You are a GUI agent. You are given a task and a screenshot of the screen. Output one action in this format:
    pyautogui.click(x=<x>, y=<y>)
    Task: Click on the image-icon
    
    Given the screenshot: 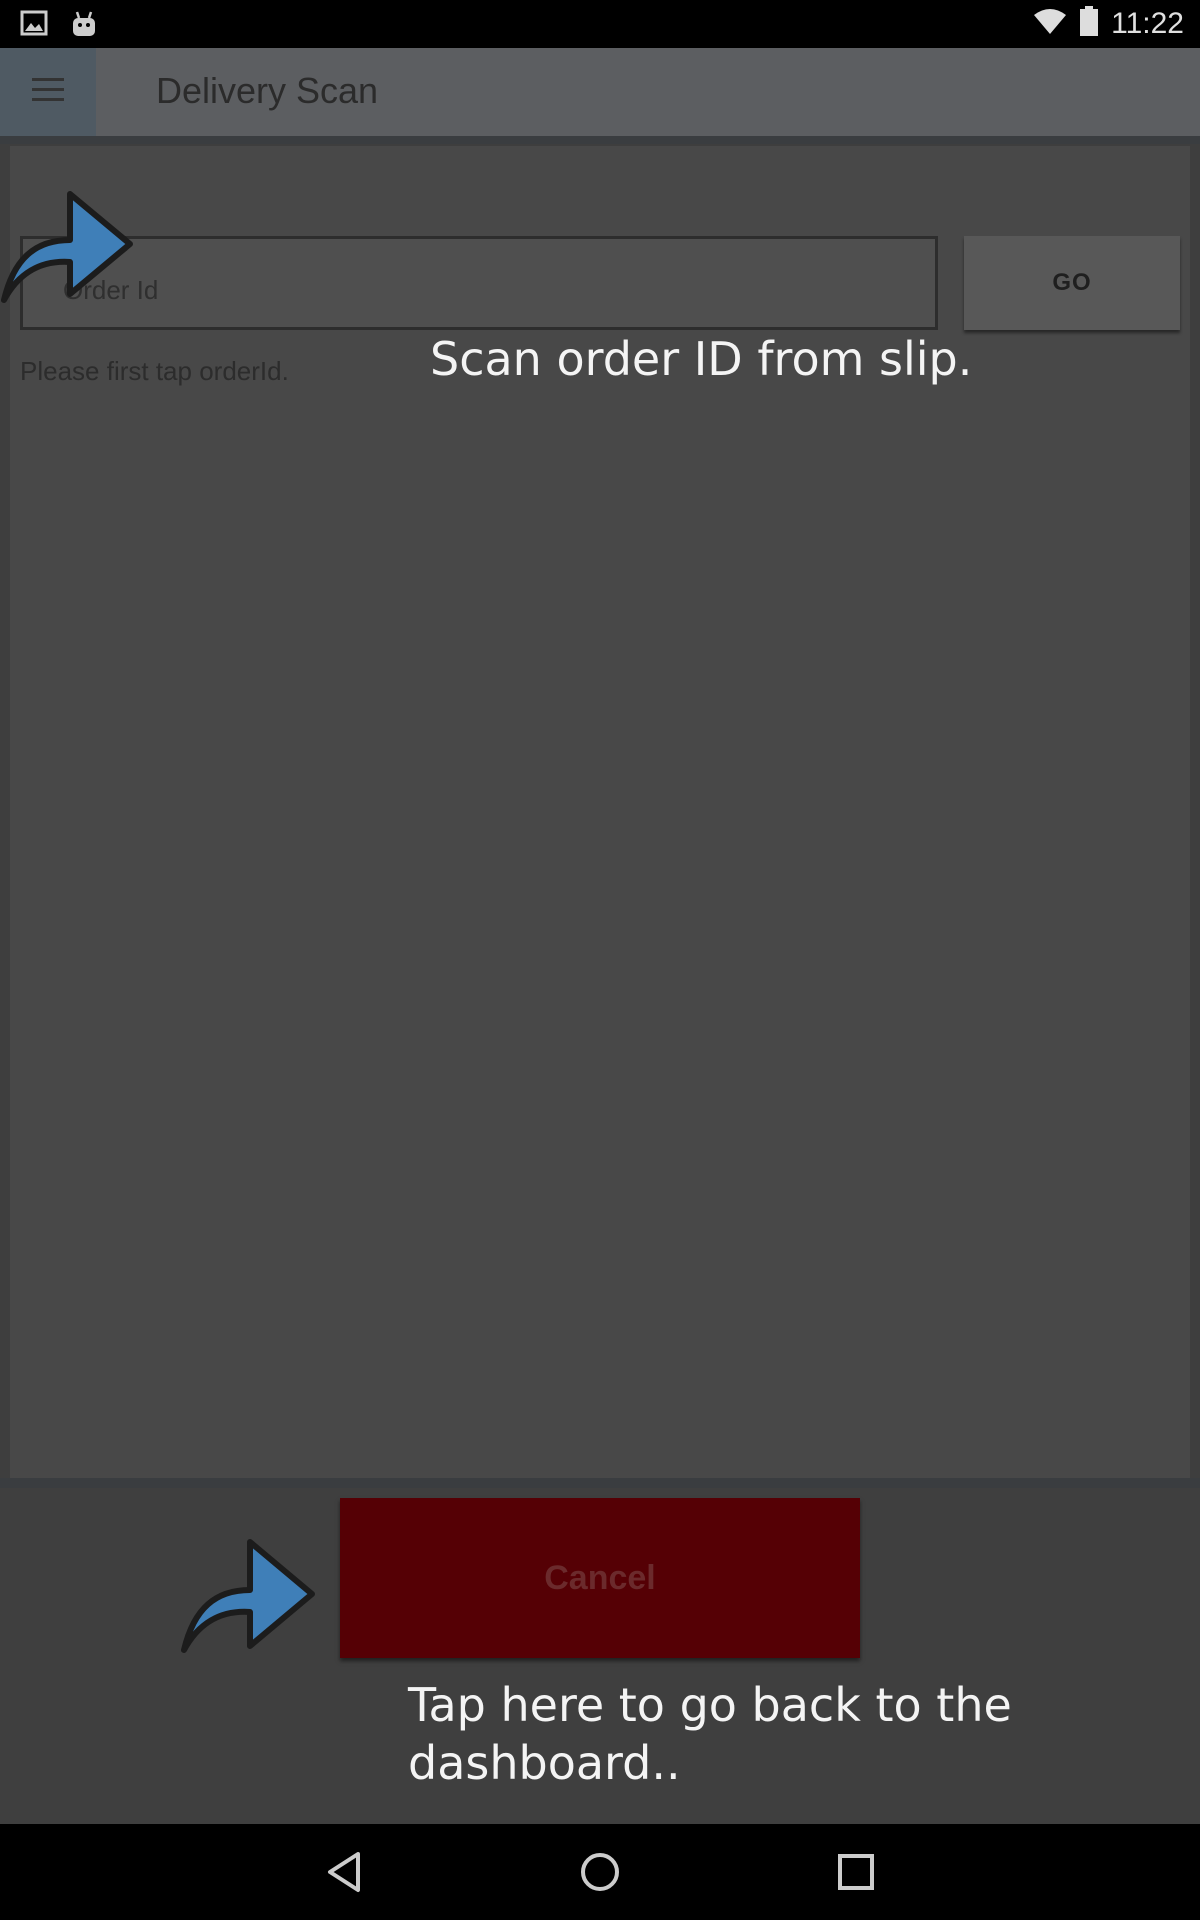 What is the action you would take?
    pyautogui.click(x=34, y=26)
    